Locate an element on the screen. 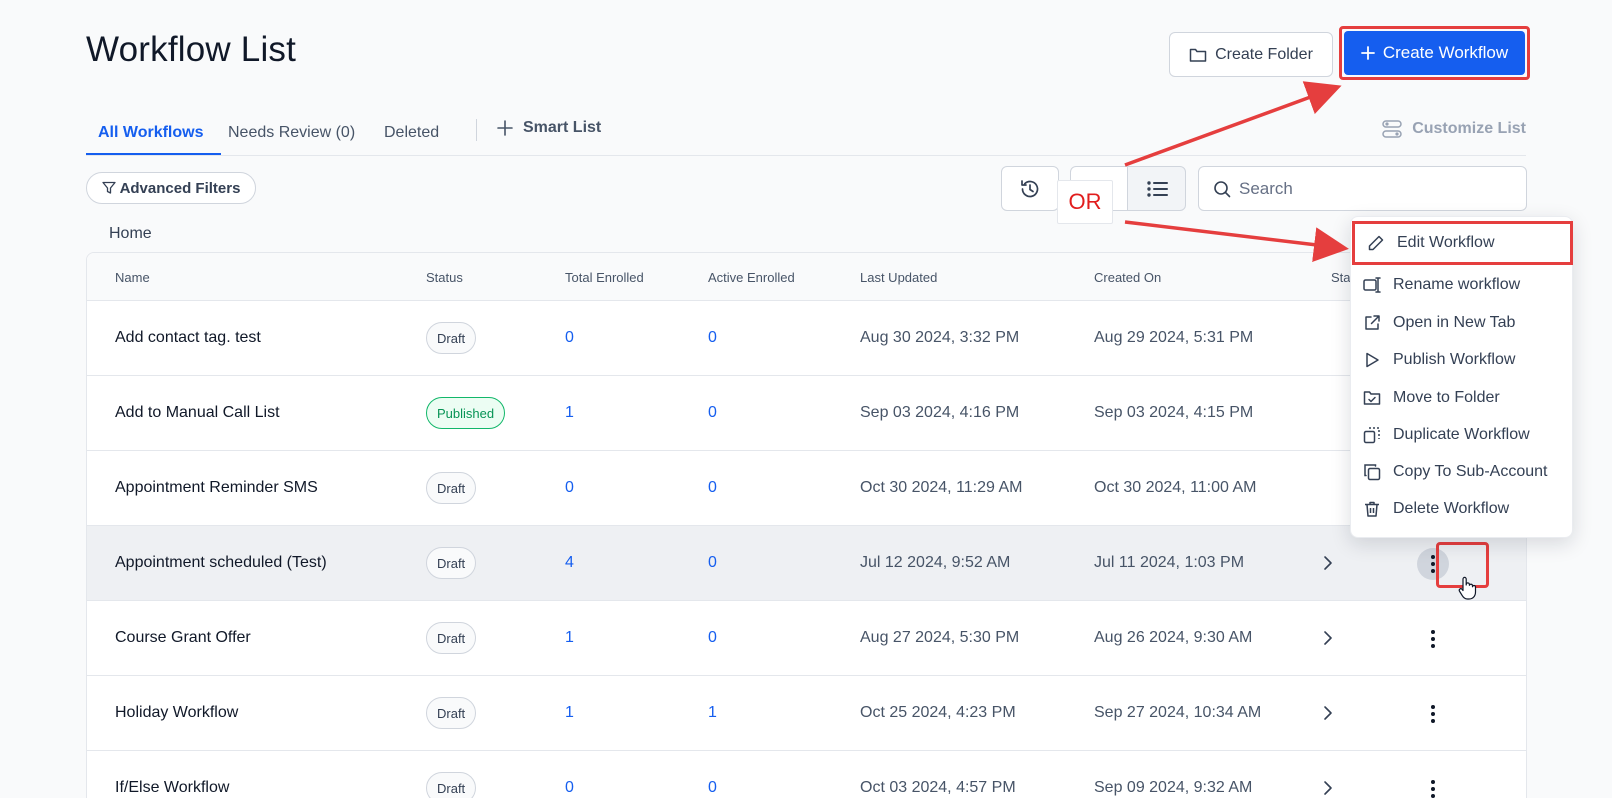  workflow-name: Appointment Reminder SMS is located at coordinates (216, 488).